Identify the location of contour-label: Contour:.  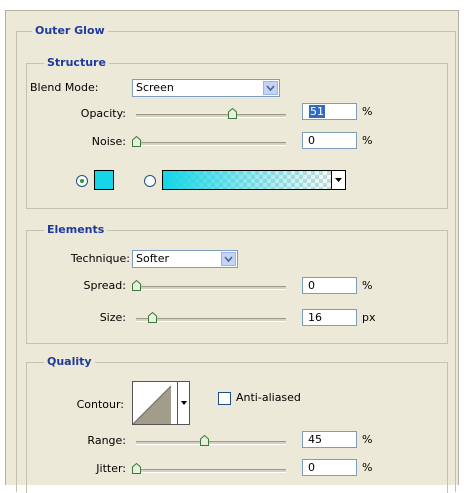
(100, 404).